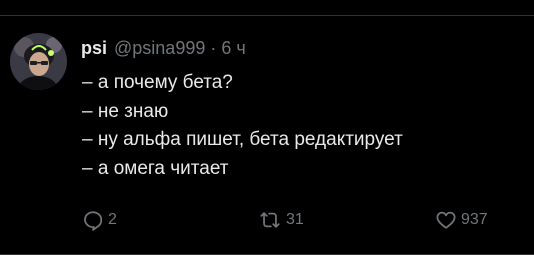 This screenshot has height=255, width=534. Describe the element at coordinates (474, 219) in the screenshot. I see `like-count: 937` at that location.